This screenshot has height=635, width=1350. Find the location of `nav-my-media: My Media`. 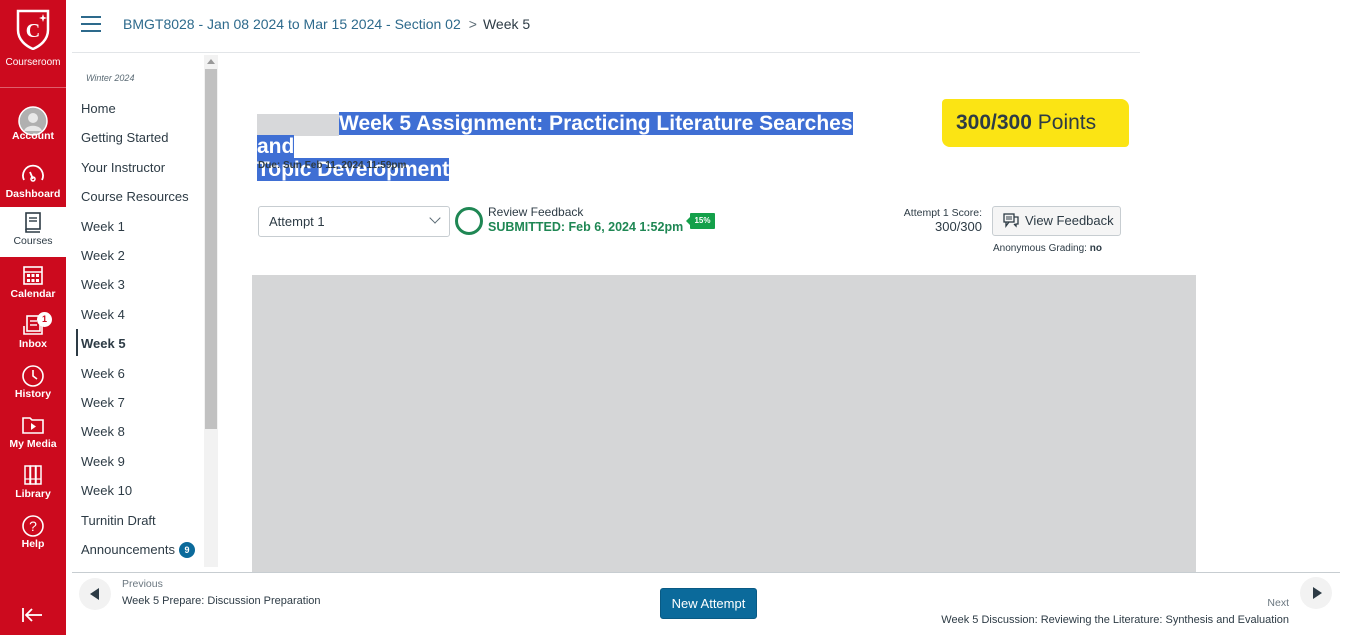

nav-my-media: My Media is located at coordinates (33, 435).